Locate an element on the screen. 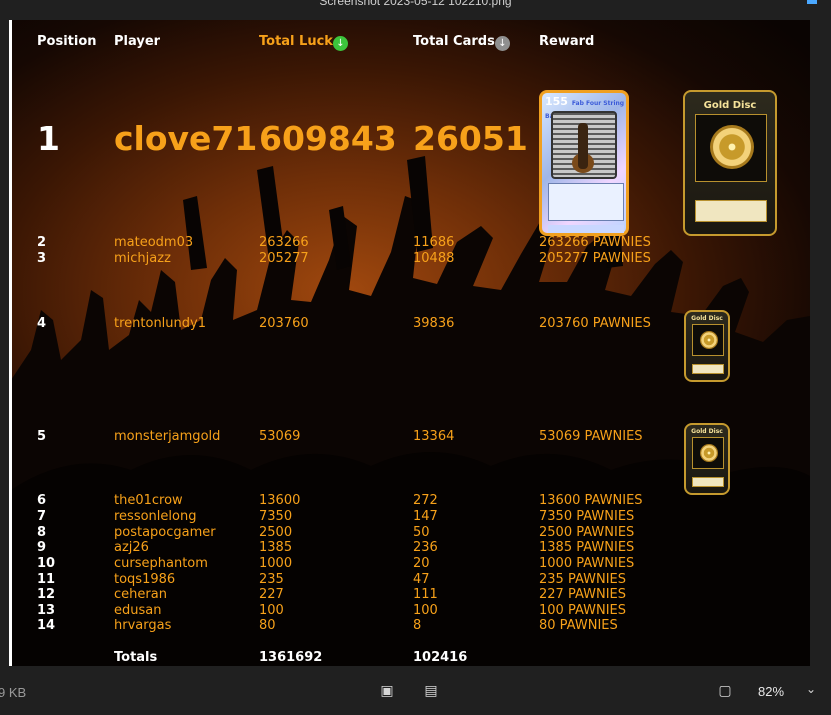  row-reward: 203760 PAWNIES is located at coordinates (595, 323).